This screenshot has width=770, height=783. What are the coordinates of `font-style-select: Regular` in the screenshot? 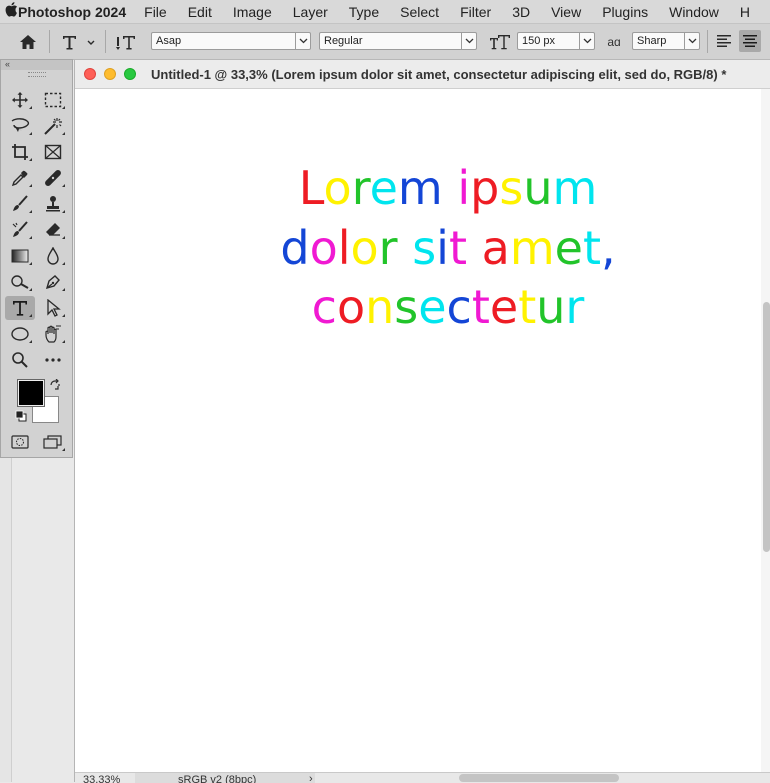 It's located at (398, 41).